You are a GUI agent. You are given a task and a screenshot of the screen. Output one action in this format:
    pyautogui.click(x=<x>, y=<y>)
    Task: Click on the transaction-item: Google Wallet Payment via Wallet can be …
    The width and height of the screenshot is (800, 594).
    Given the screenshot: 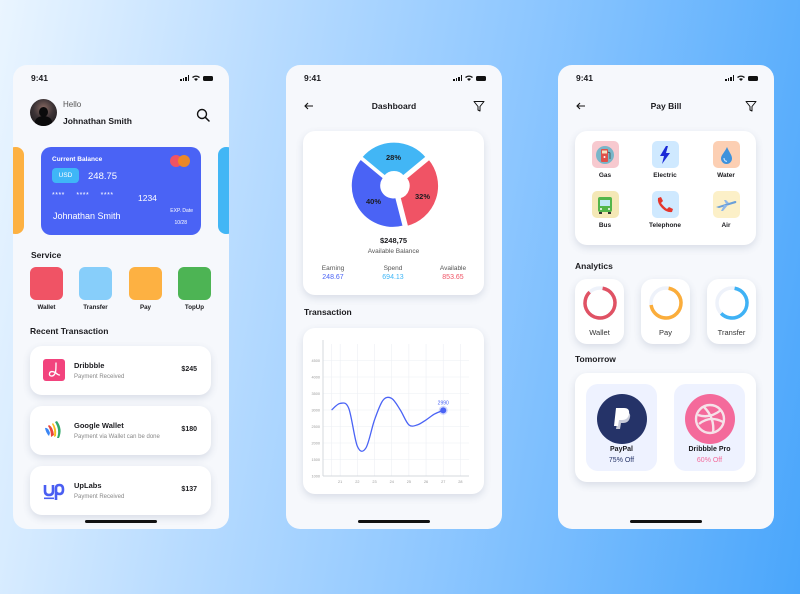 What is the action you would take?
    pyautogui.click(x=120, y=430)
    